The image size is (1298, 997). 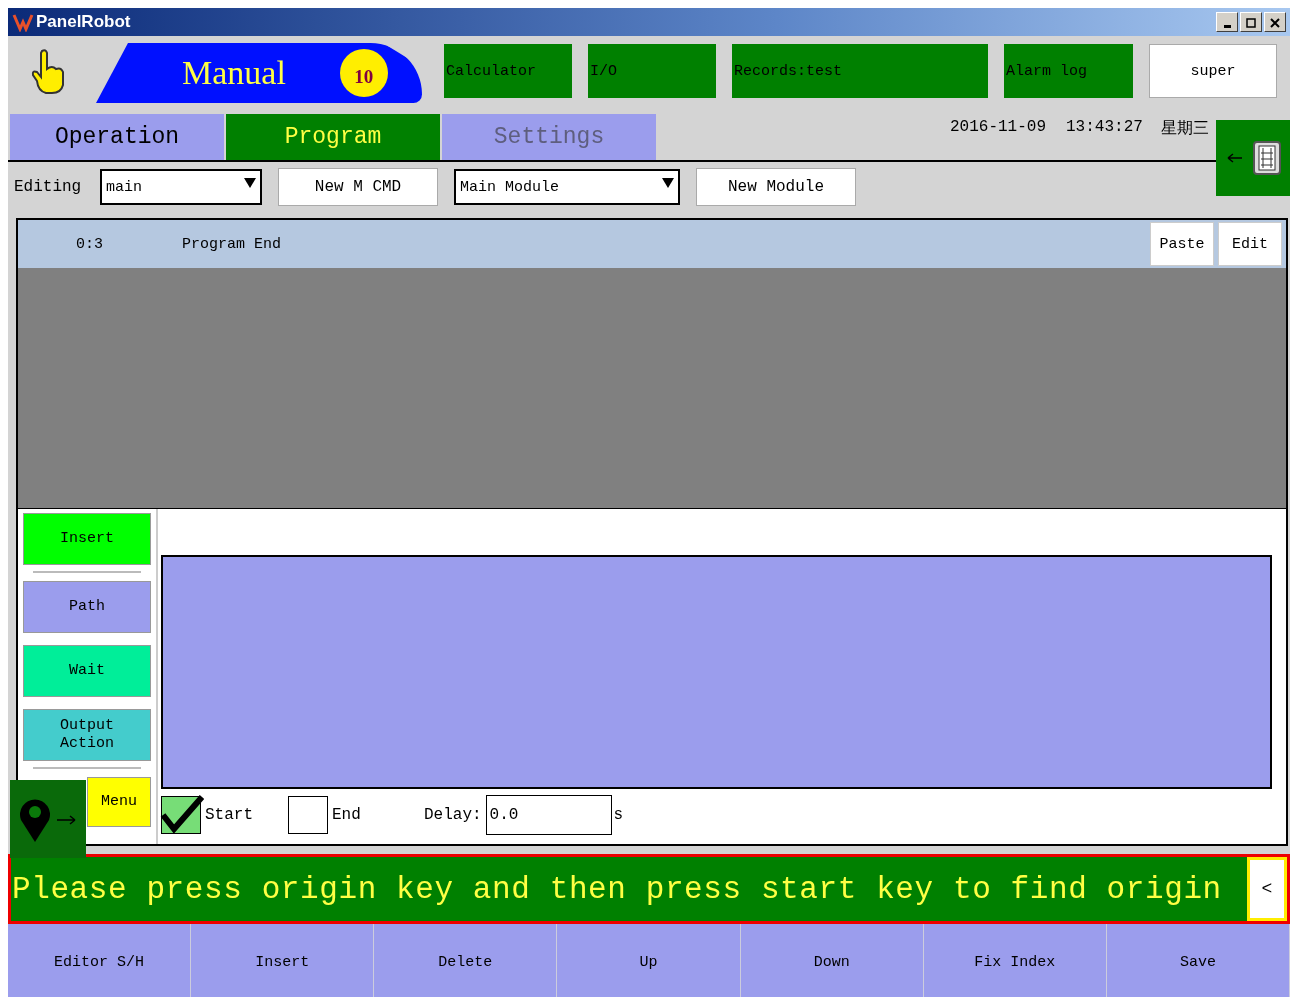 I want to click on toolbar-button: Calculator, so click(x=508, y=71).